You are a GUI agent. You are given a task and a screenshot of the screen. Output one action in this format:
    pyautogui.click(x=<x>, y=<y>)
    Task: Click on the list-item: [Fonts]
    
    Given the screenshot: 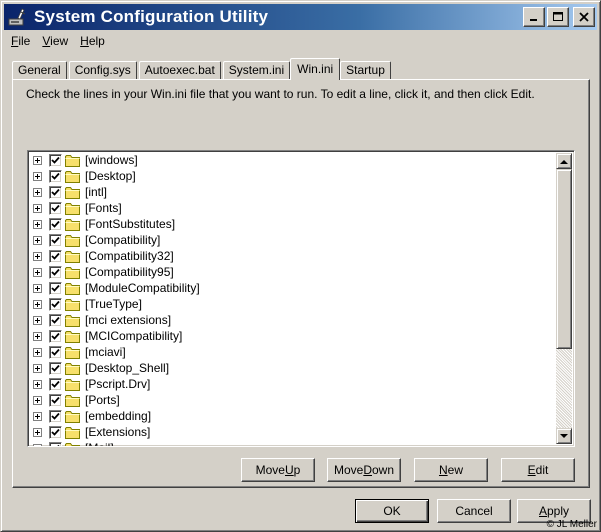 What is the action you would take?
    pyautogui.click(x=115, y=208)
    